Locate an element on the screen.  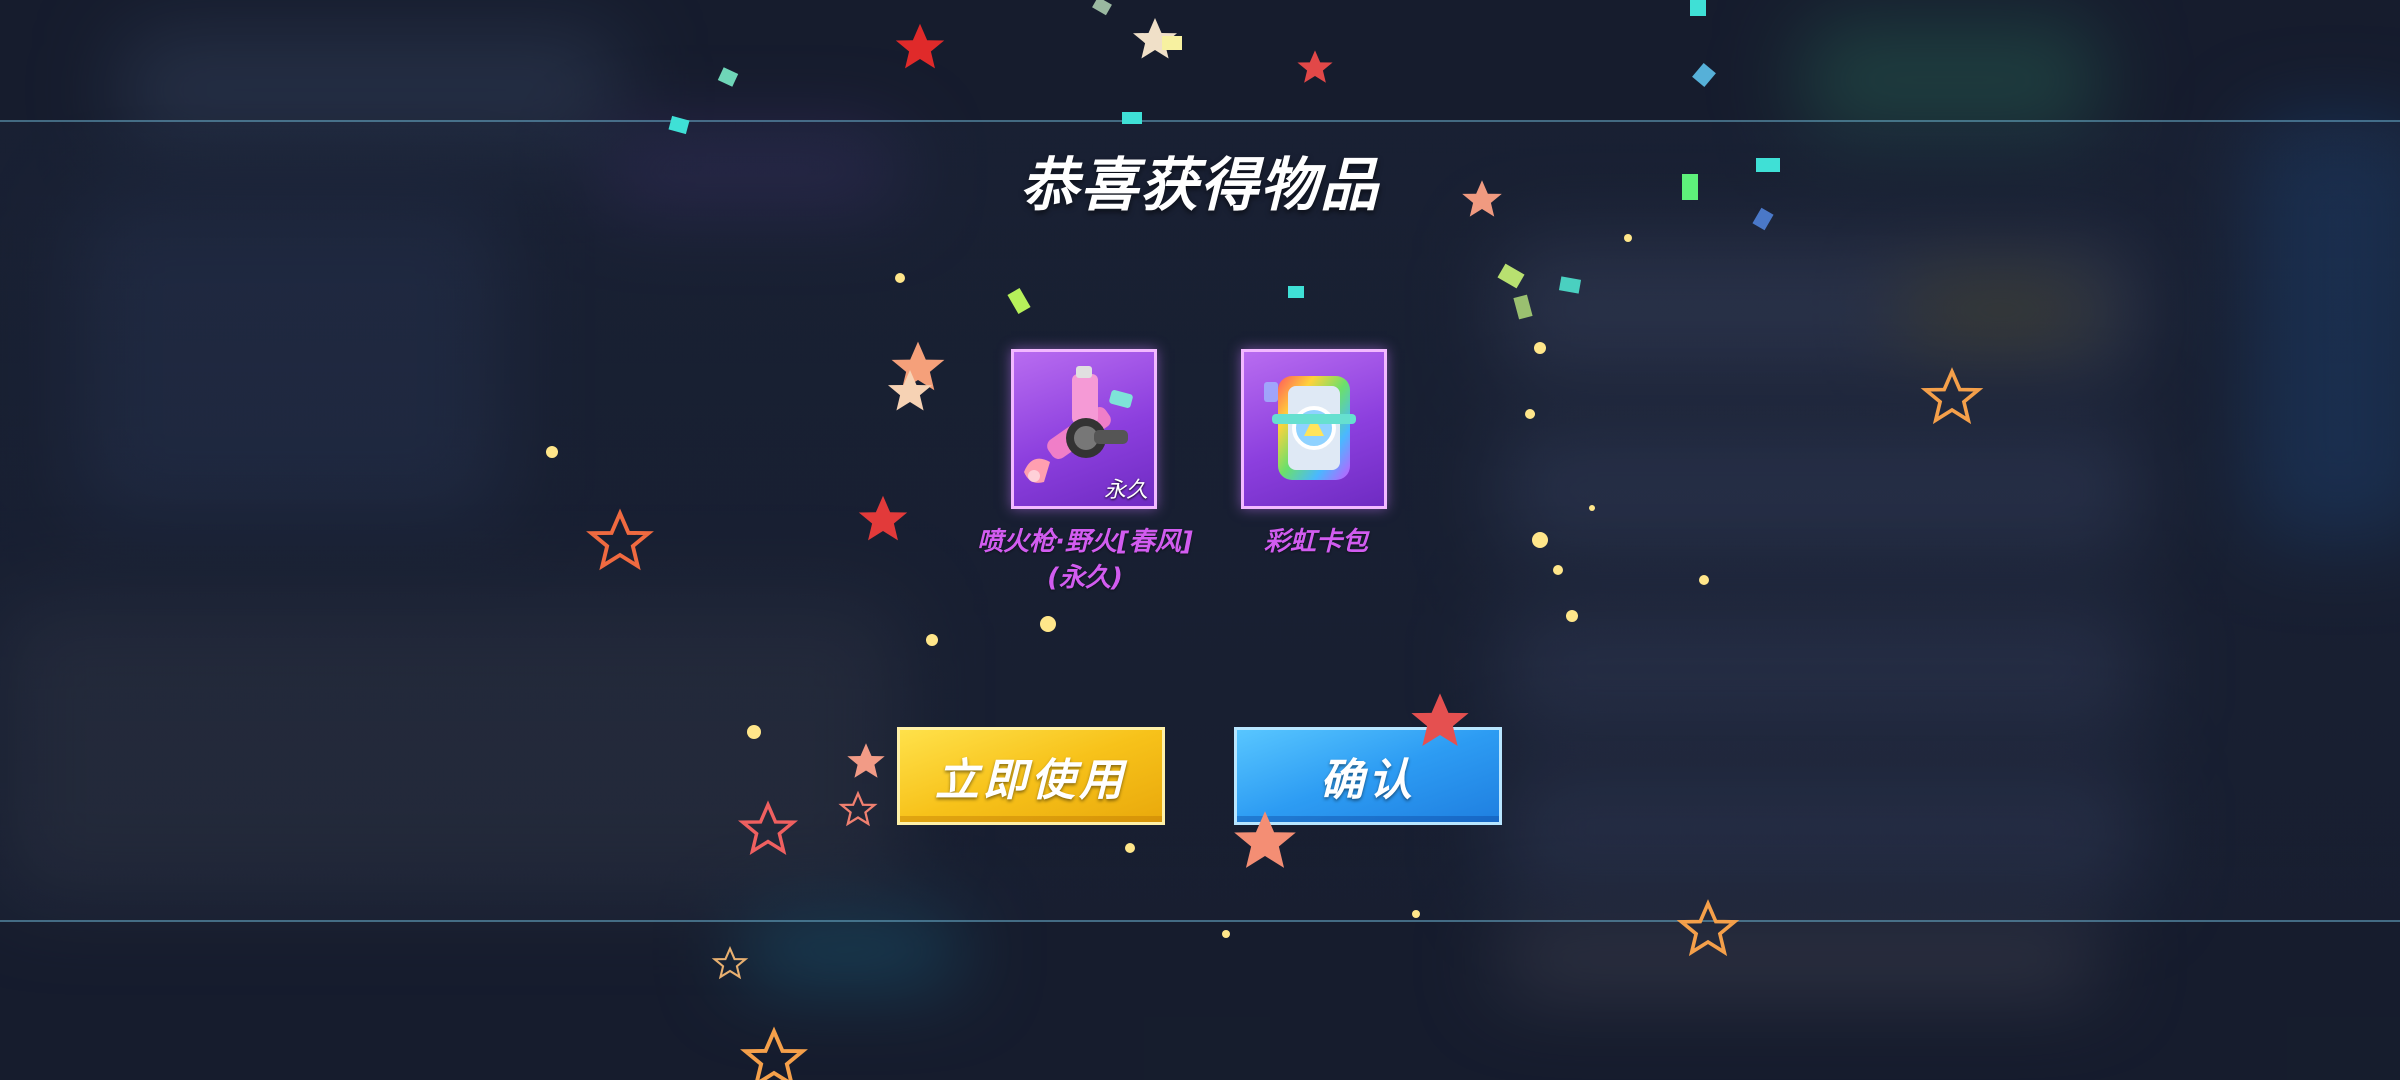
card-pack-icon is located at coordinates (1310, 428).